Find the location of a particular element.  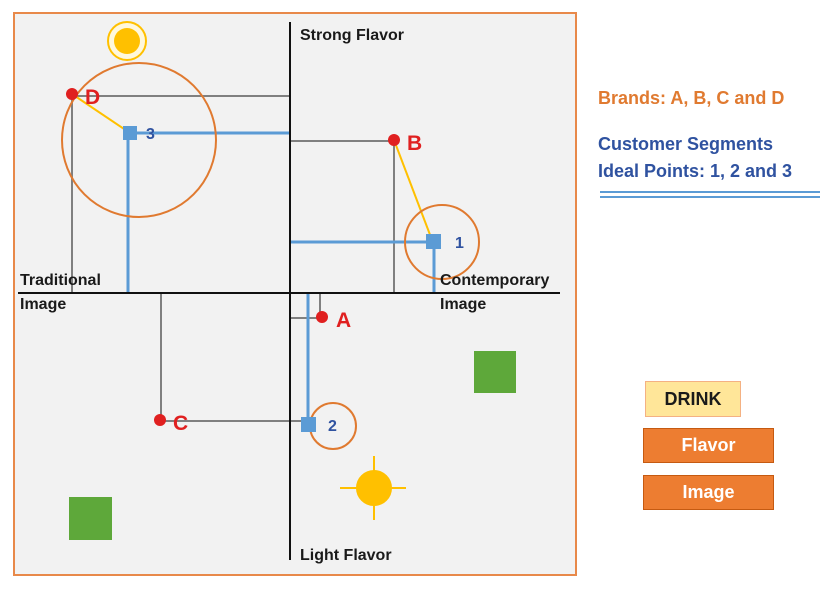

brand-label-b: B is located at coordinates (414, 143).